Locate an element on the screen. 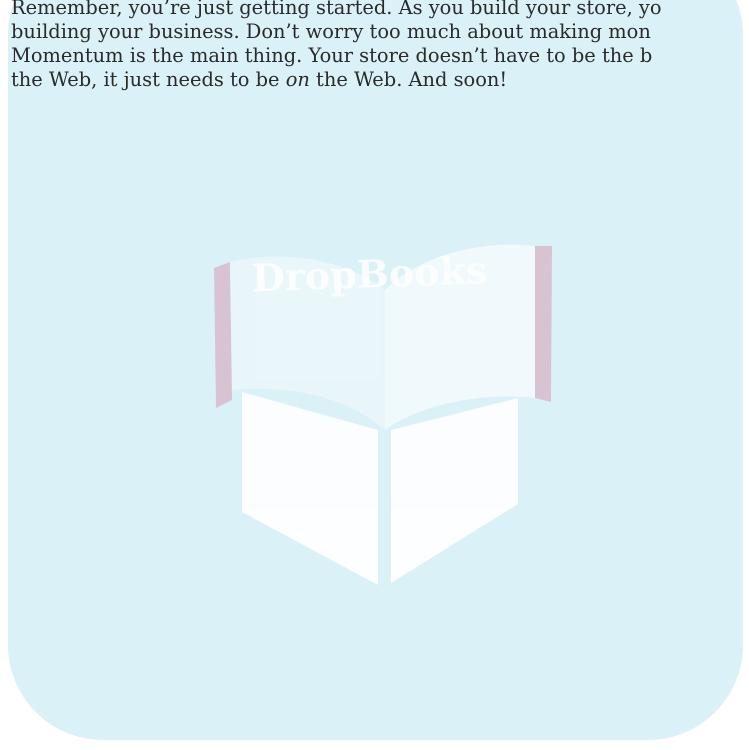 The image size is (749, 750). paragraph-line-4-end: the Web. And soon! is located at coordinates (408, 79).